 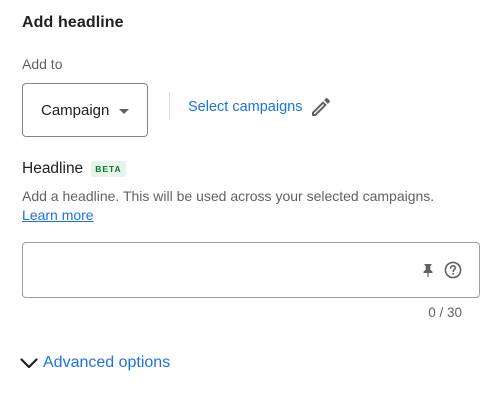 I want to click on headline-input-container, so click(x=251, y=270).